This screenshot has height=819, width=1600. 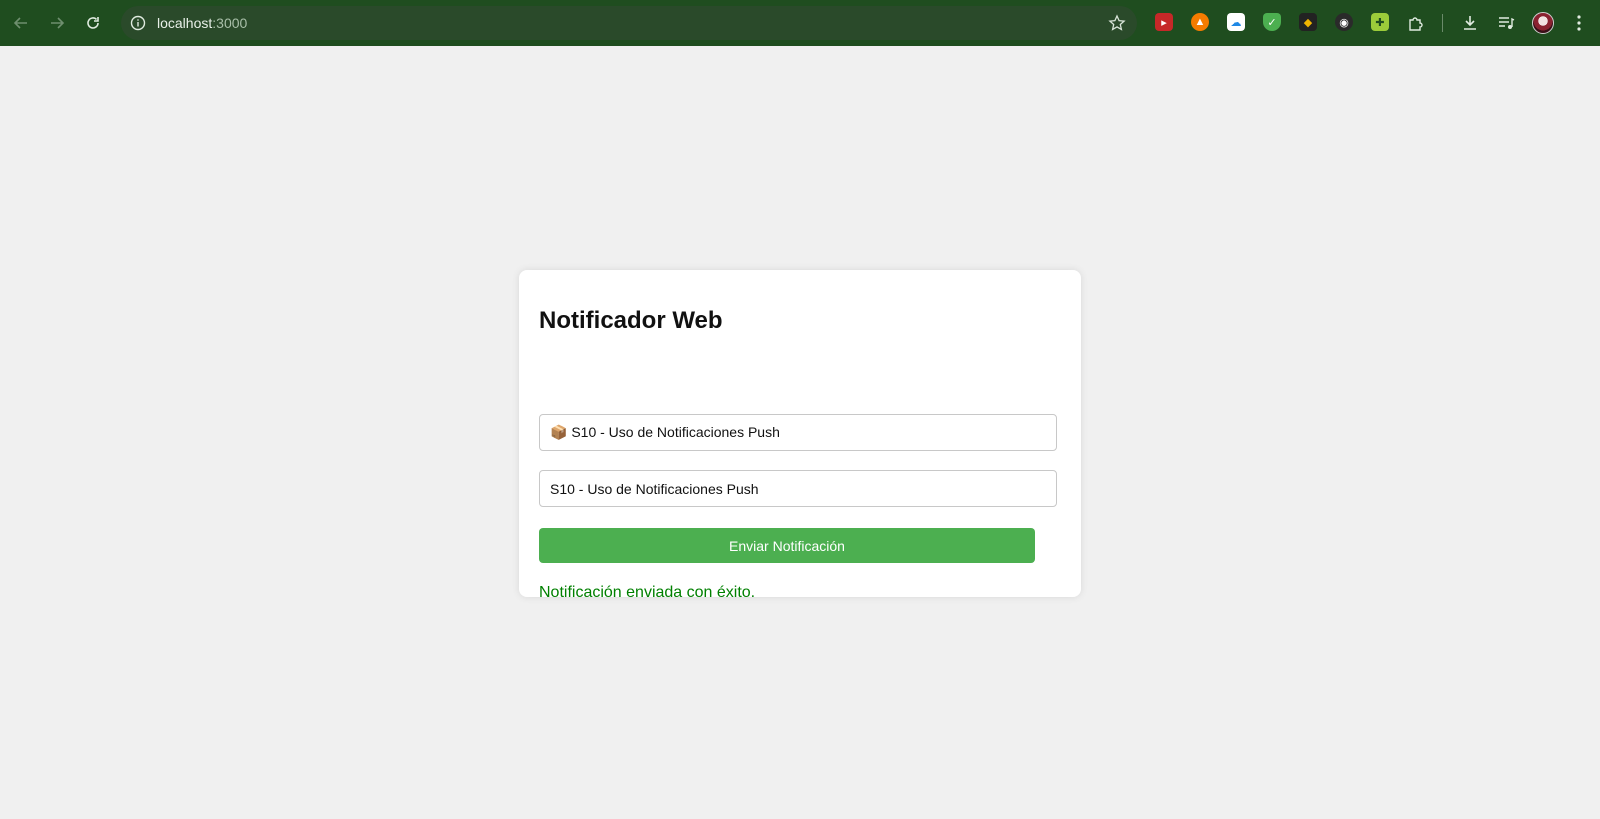 What do you see at coordinates (230, 23) in the screenshot?
I see `url-port: :3000` at bounding box center [230, 23].